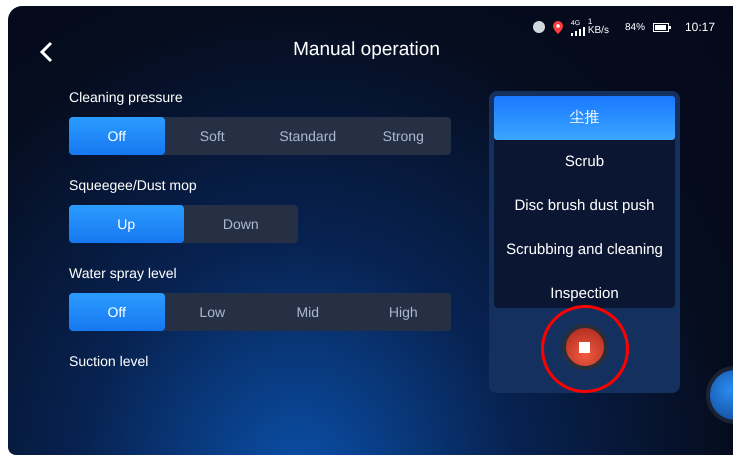 The height and width of the screenshot is (459, 733). Describe the element at coordinates (212, 312) in the screenshot. I see `segment-option: Low` at that location.